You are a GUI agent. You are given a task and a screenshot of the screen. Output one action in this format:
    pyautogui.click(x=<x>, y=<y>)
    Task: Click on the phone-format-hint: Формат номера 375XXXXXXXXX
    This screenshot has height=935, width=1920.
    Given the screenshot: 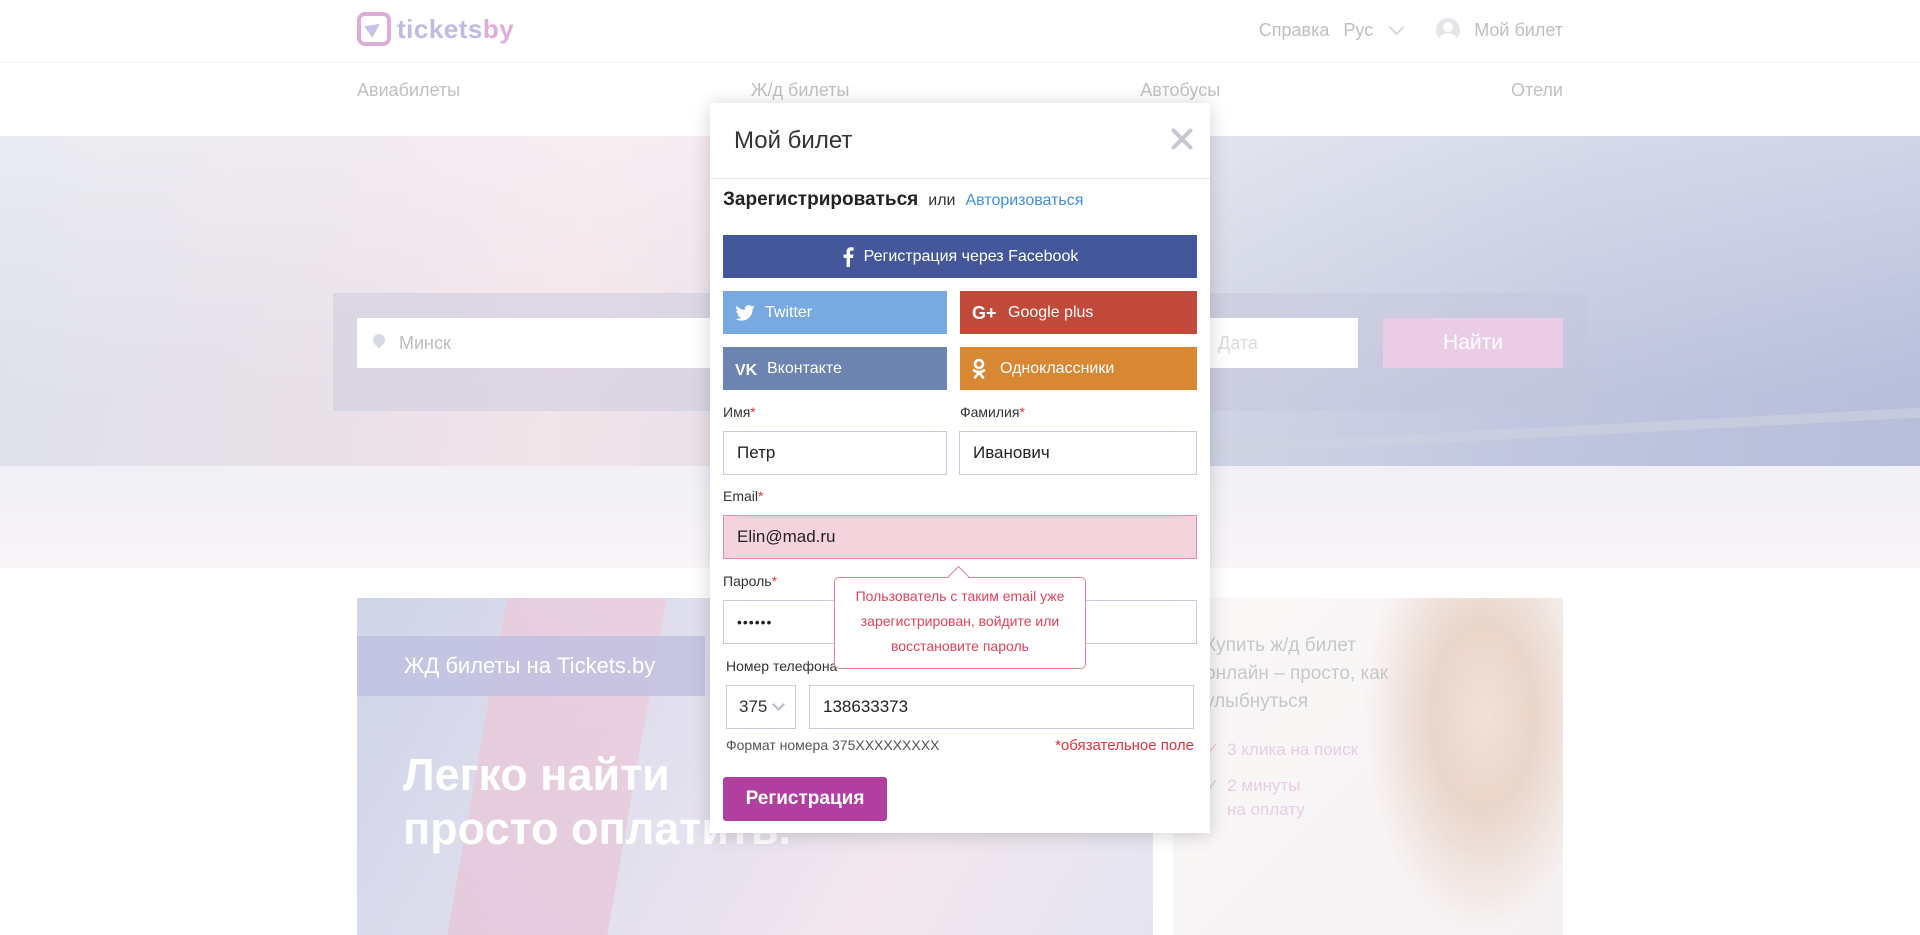 What is the action you would take?
    pyautogui.click(x=833, y=745)
    